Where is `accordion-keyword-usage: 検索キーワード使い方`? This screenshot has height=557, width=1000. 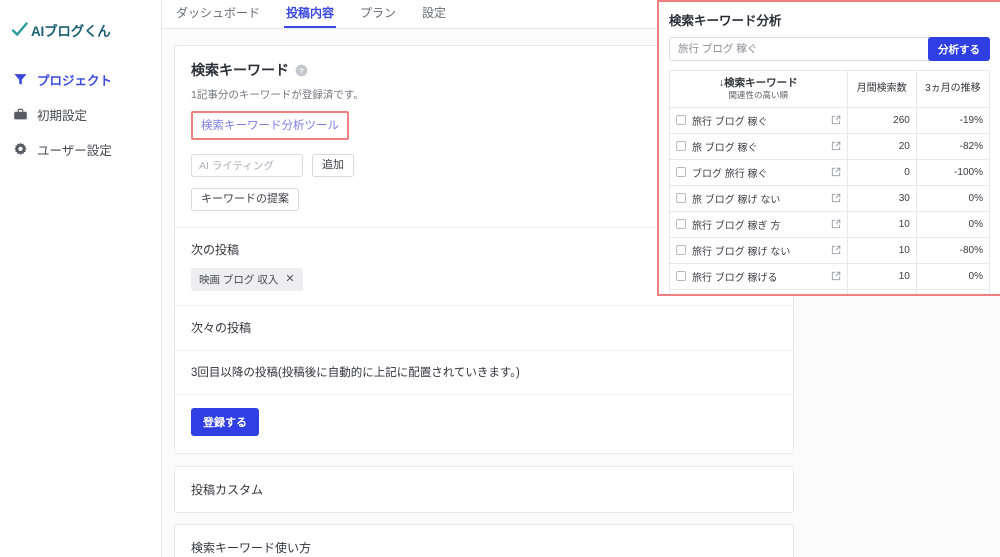
accordion-keyword-usage: 検索キーワード使い方 is located at coordinates (484, 540).